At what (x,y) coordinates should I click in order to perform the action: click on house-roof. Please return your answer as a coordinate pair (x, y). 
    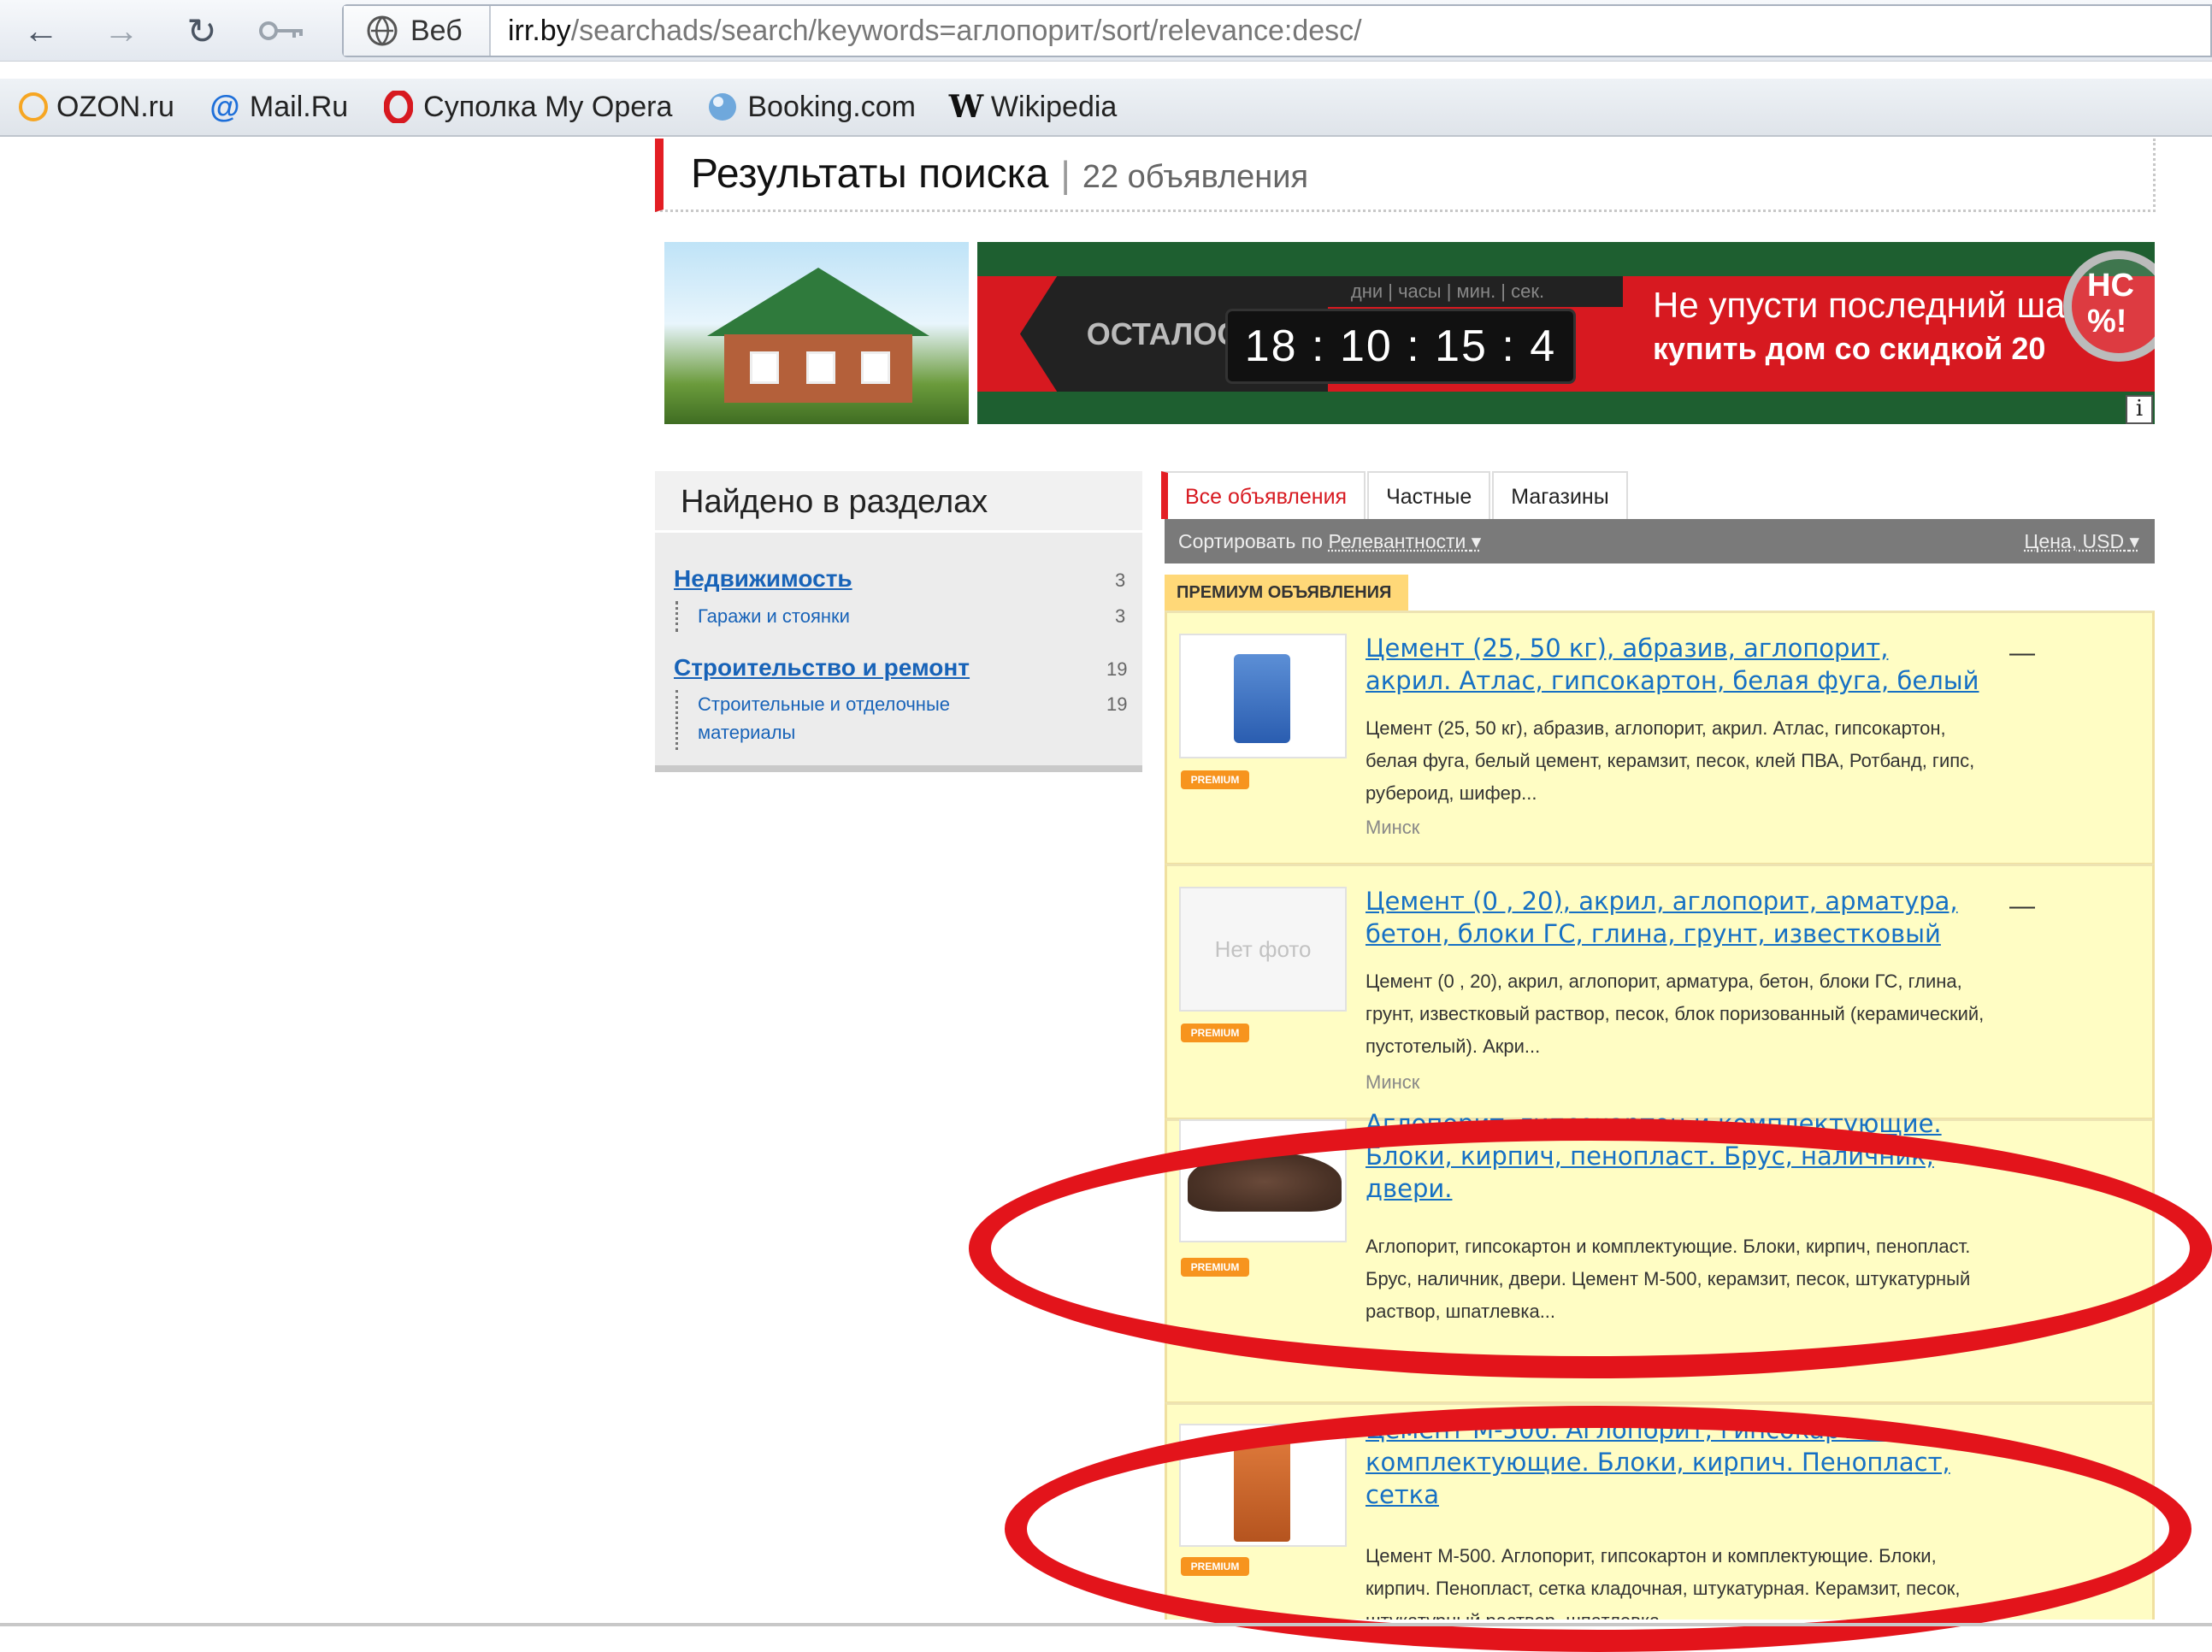
    Looking at the image, I should click on (818, 302).